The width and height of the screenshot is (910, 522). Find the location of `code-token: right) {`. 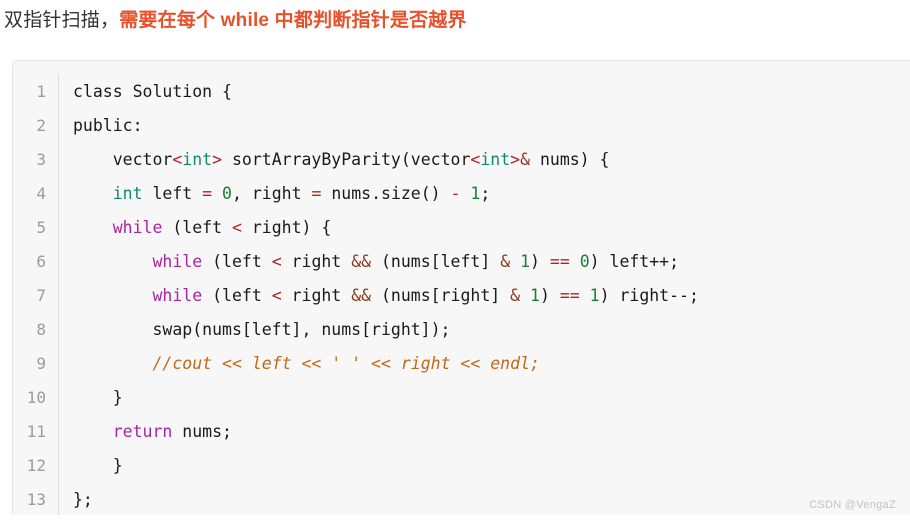

code-token: right) { is located at coordinates (286, 227).